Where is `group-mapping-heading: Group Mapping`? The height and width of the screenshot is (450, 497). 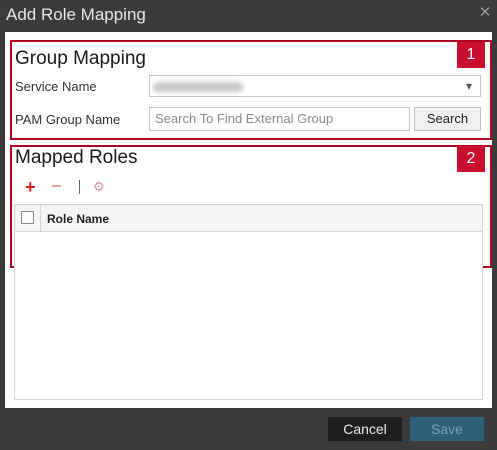
group-mapping-heading: Group Mapping is located at coordinates (80, 58).